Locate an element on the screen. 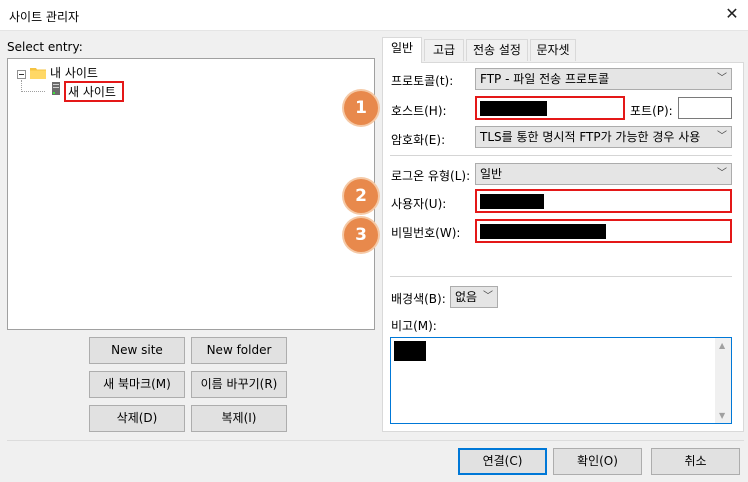 Image resolution: width=748 pixels, height=482 pixels. protocol-select: FTP - 파일 전송 프로토콜 ﹀ is located at coordinates (603, 79).